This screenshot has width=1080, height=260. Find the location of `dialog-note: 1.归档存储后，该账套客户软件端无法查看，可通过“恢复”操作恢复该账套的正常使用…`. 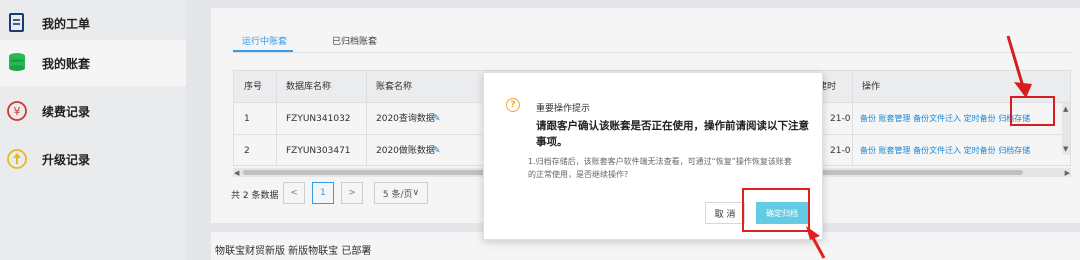

dialog-note: 1.归档存储后，该账套客户软件端无法查看，可通过“恢复”操作恢复该账套的正常使用… is located at coordinates (660, 168).